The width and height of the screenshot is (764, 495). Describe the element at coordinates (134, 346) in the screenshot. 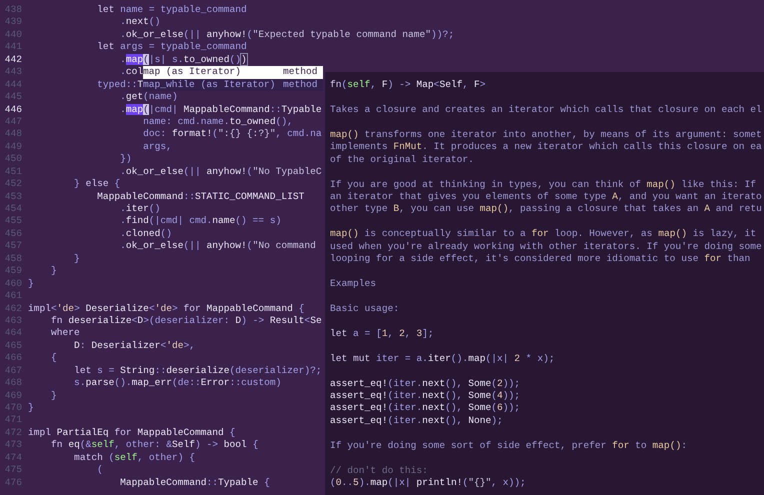

I see `code-line: D: Deserializer<'de>,` at that location.